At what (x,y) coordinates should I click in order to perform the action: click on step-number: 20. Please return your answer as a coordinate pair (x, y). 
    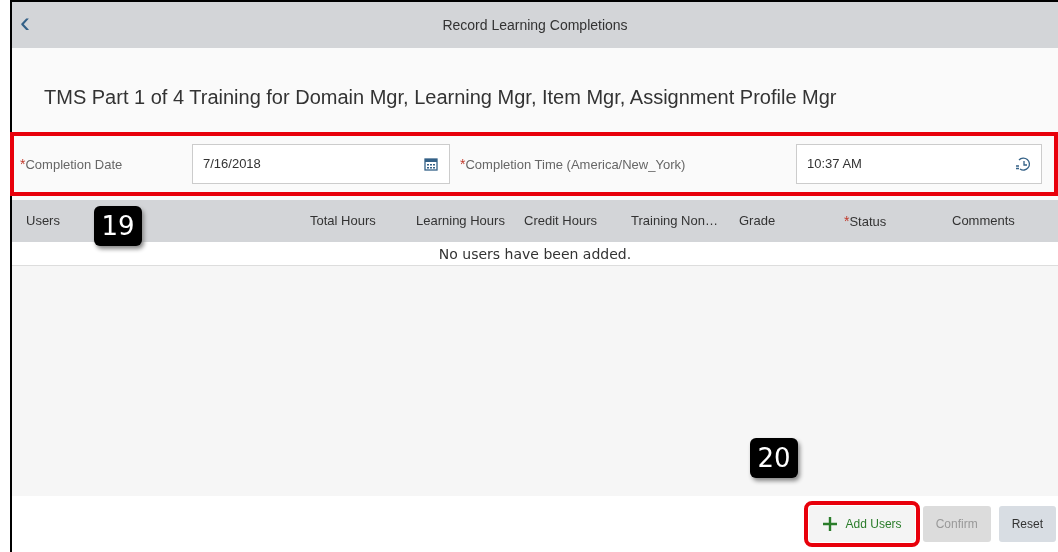
    Looking at the image, I should click on (774, 458).